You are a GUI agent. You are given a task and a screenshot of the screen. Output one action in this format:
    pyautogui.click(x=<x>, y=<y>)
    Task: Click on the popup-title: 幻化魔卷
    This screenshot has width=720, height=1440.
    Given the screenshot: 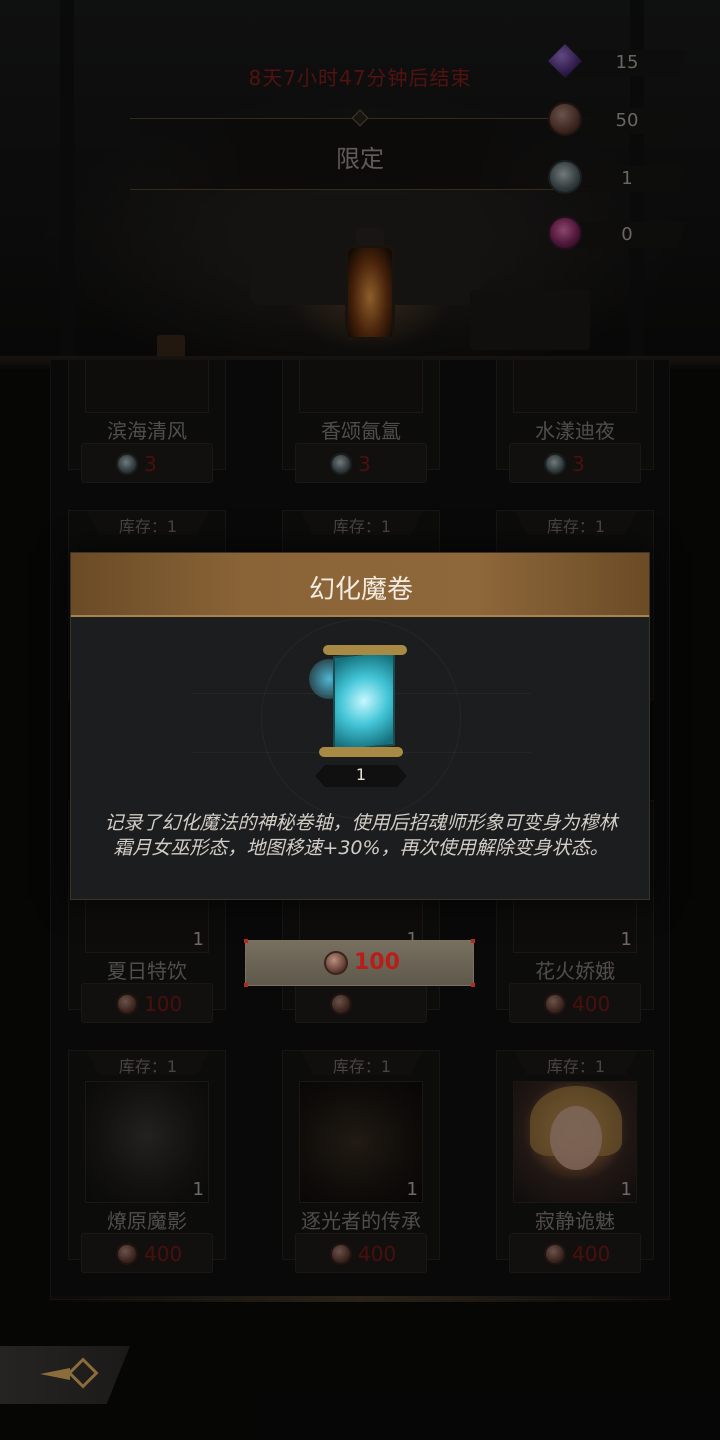 What is the action you would take?
    pyautogui.click(x=360, y=590)
    